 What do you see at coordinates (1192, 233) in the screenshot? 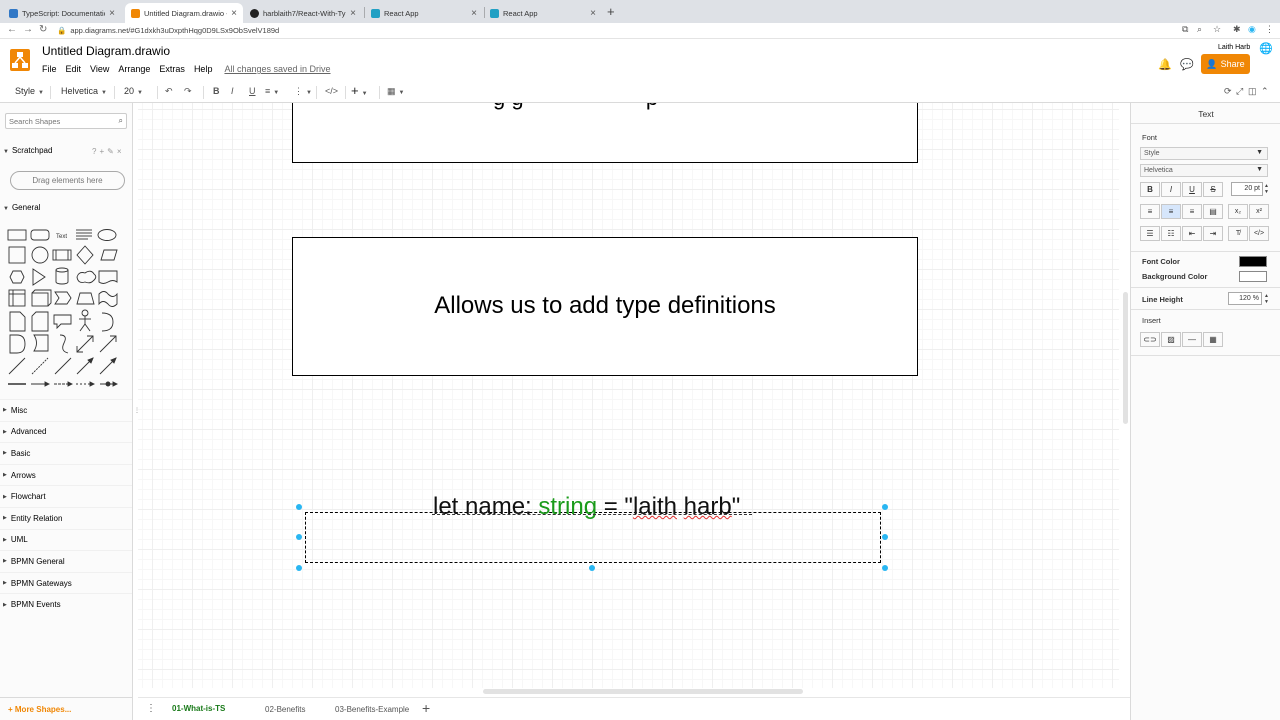
I see `outdent-icon: ⇤` at bounding box center [1192, 233].